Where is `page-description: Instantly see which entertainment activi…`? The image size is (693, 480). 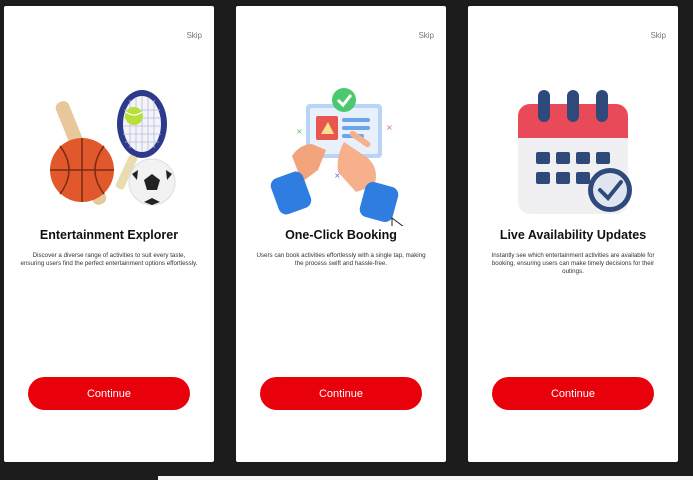 page-description: Instantly see which entertainment activi… is located at coordinates (573, 263).